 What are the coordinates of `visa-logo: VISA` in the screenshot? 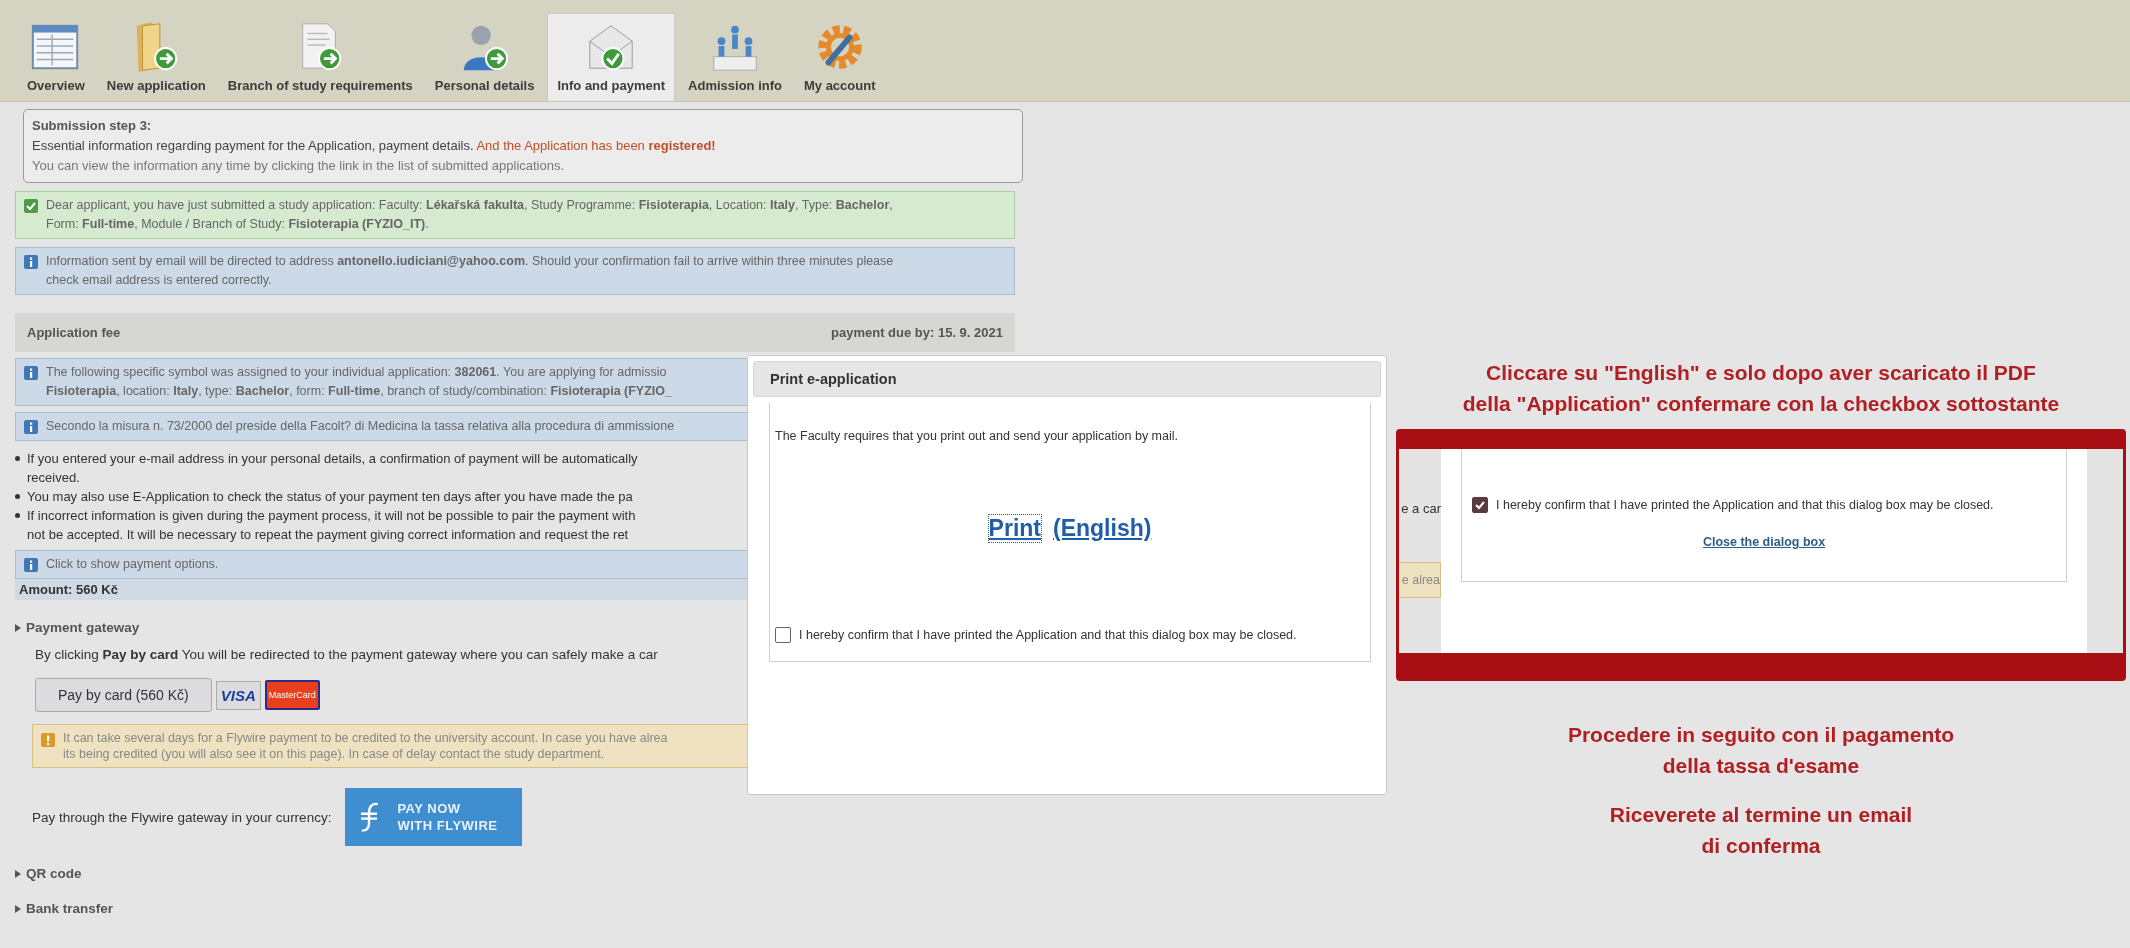 It's located at (238, 695).